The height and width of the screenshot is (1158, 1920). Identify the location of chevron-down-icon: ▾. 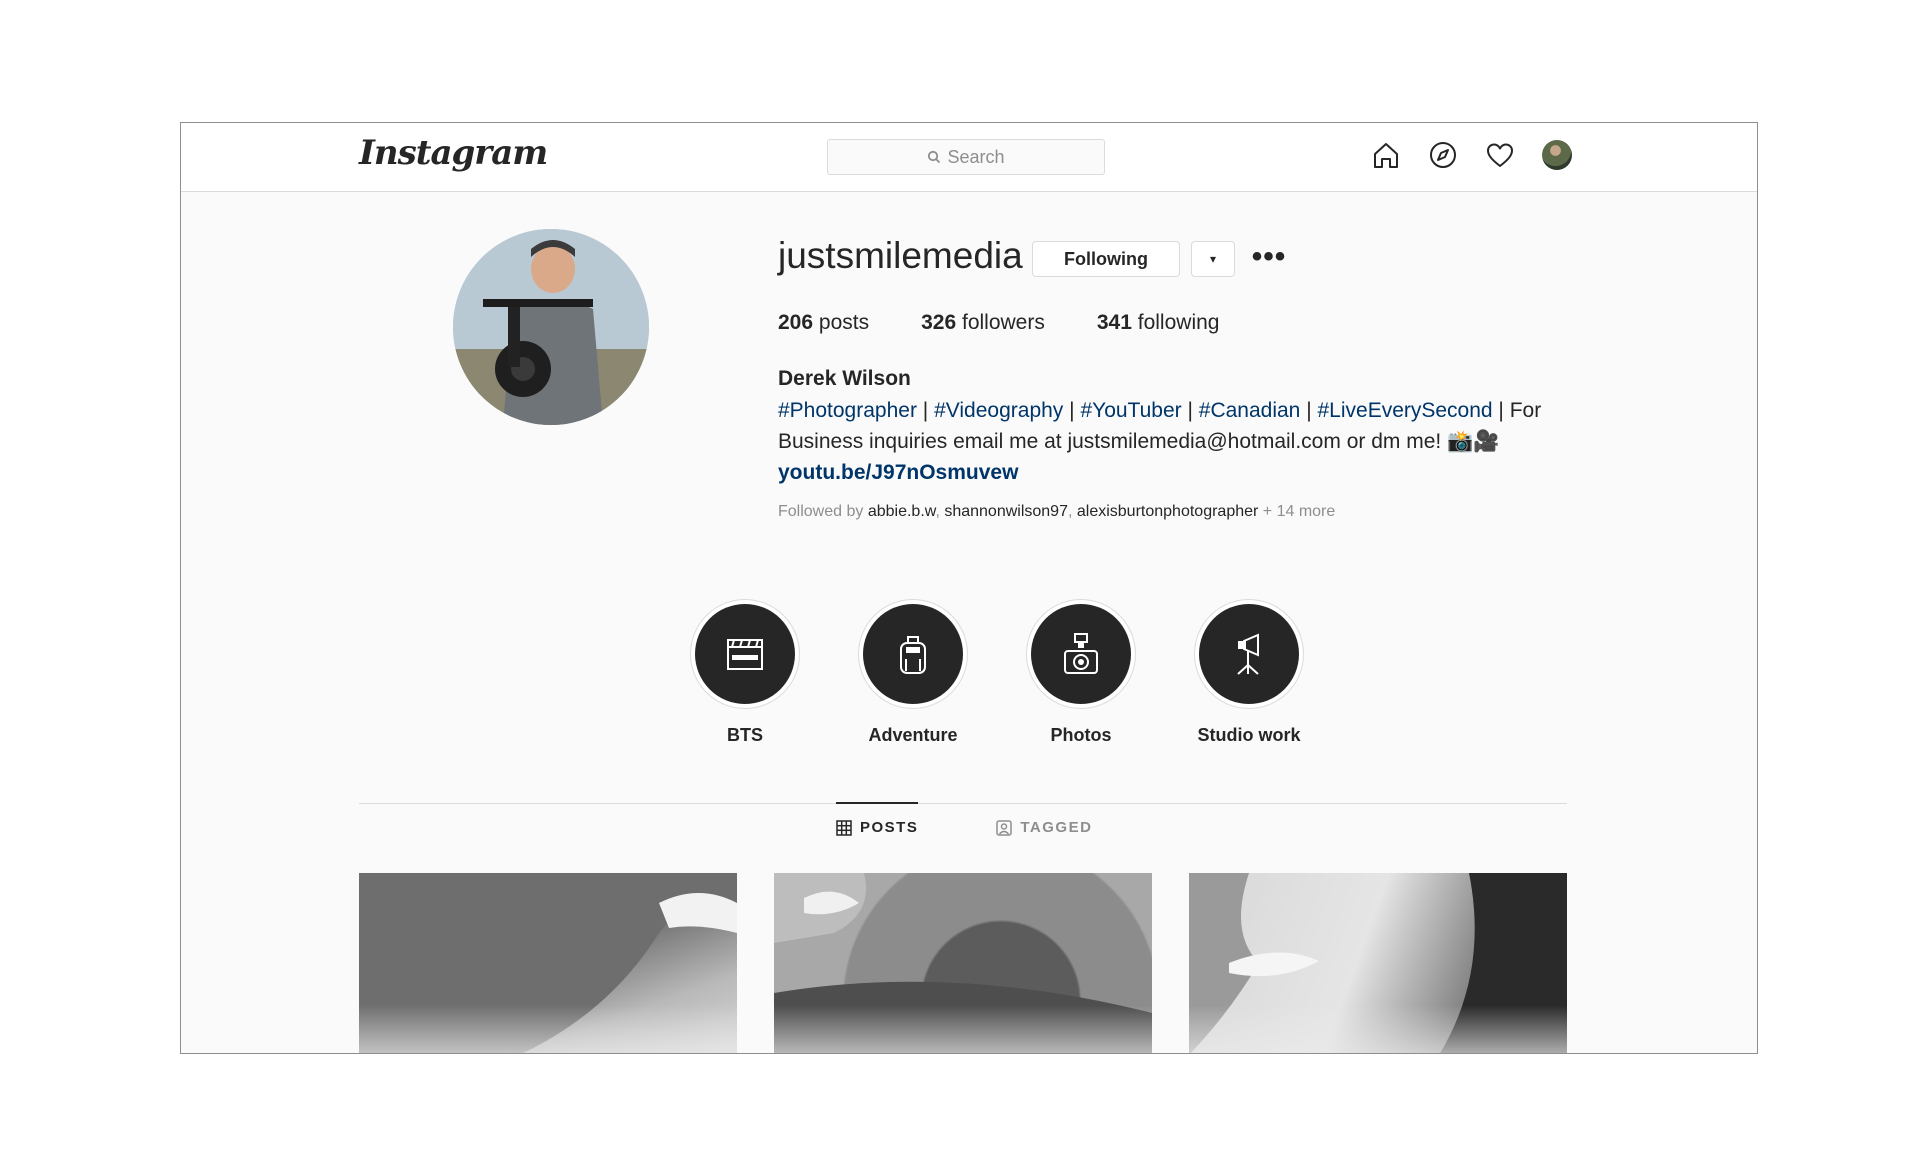
(1213, 259).